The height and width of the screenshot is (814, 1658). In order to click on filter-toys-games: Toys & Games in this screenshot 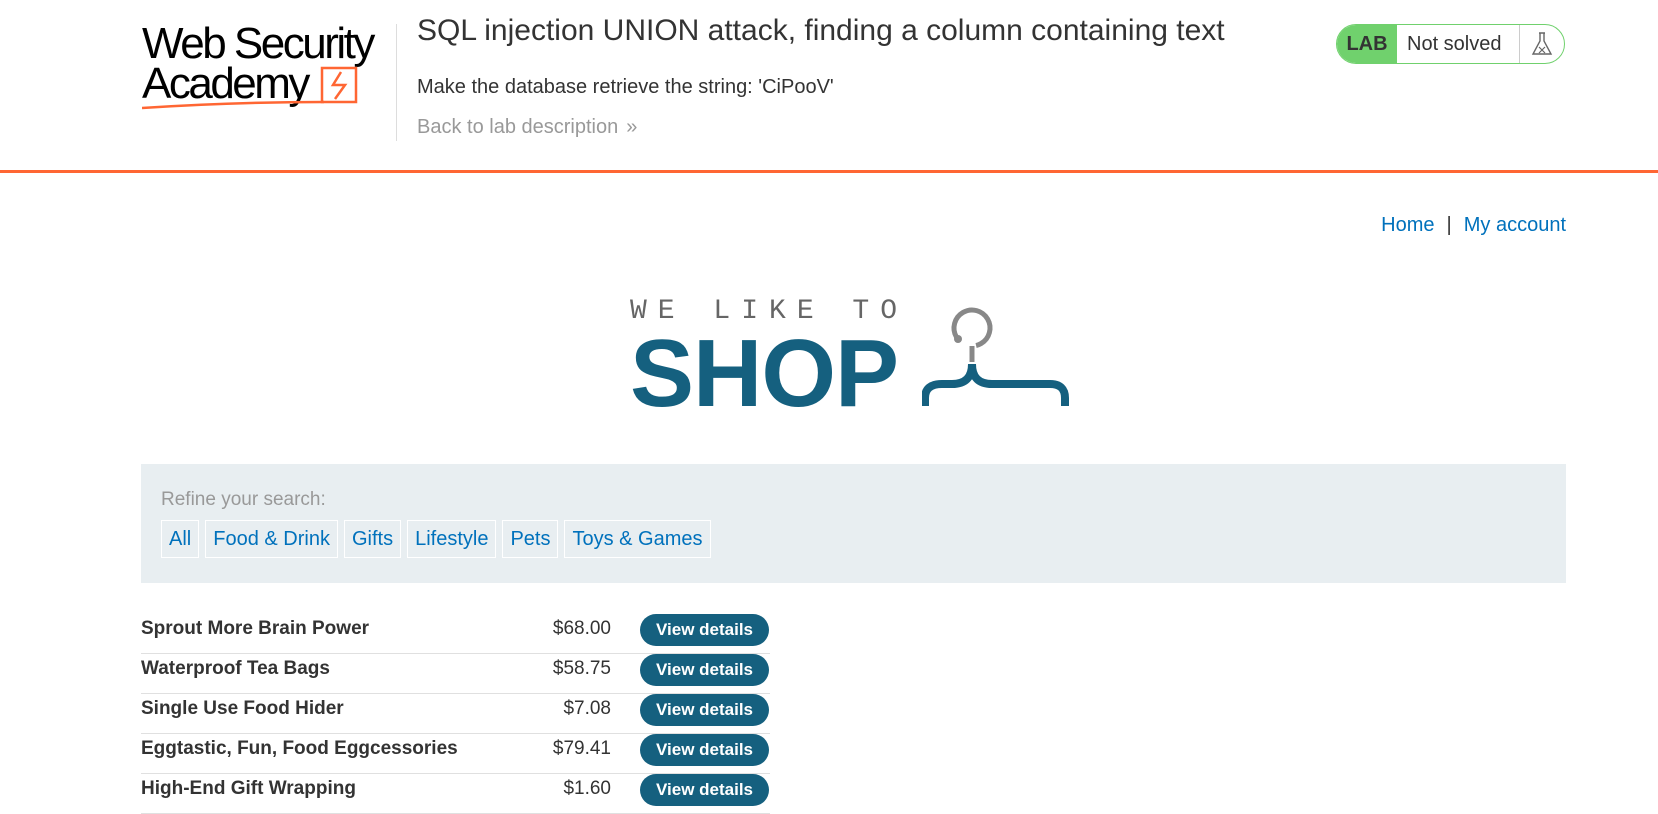, I will do `click(637, 539)`.